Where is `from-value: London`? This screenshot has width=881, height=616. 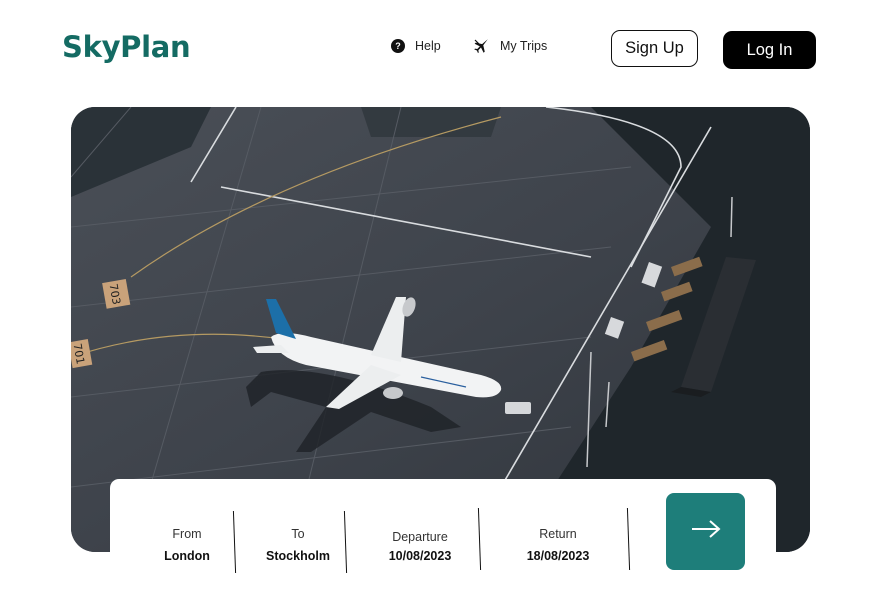
from-value: London is located at coordinates (187, 556).